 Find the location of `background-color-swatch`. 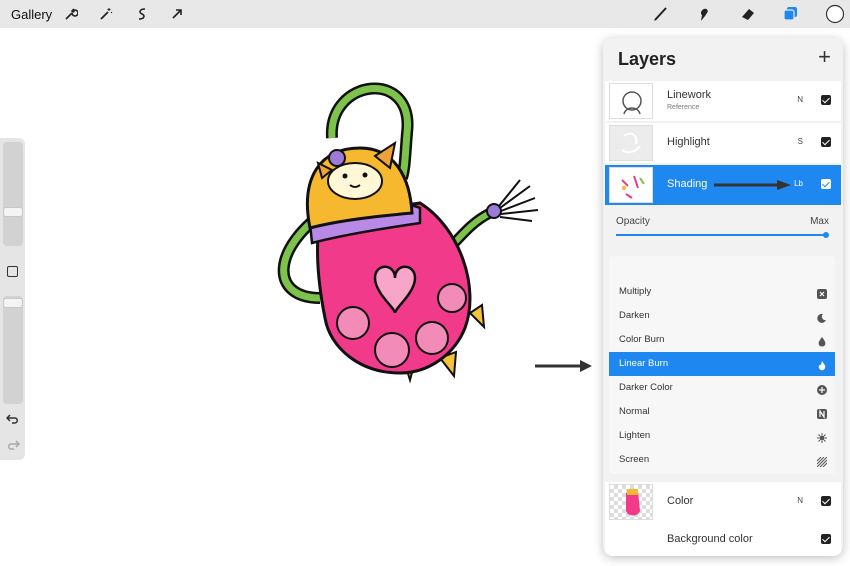

background-color-swatch is located at coordinates (631, 539).